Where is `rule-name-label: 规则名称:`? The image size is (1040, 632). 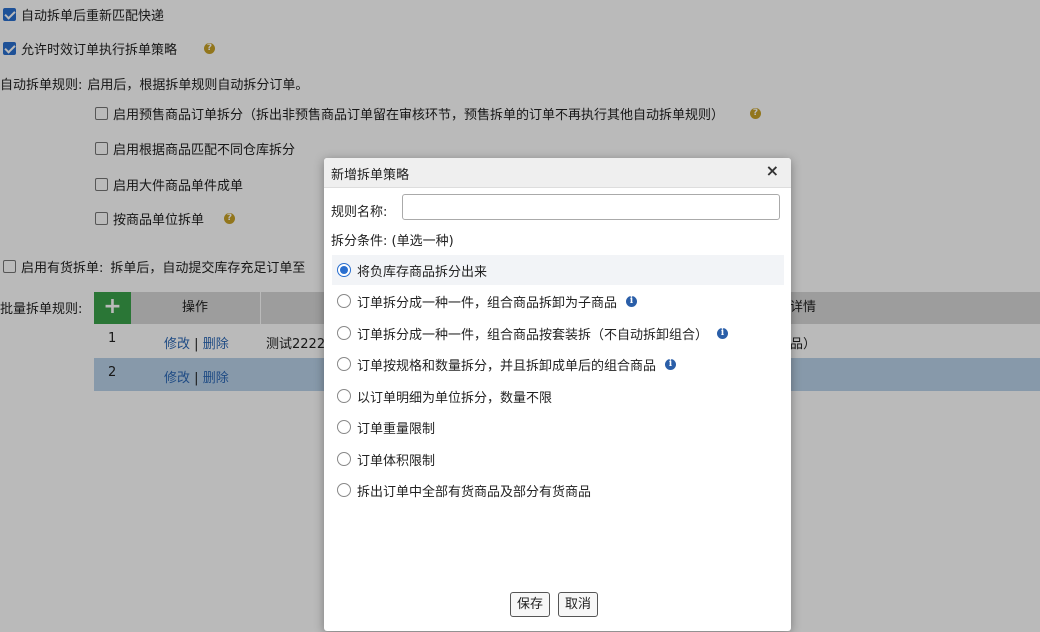 rule-name-label: 规则名称: is located at coordinates (359, 212).